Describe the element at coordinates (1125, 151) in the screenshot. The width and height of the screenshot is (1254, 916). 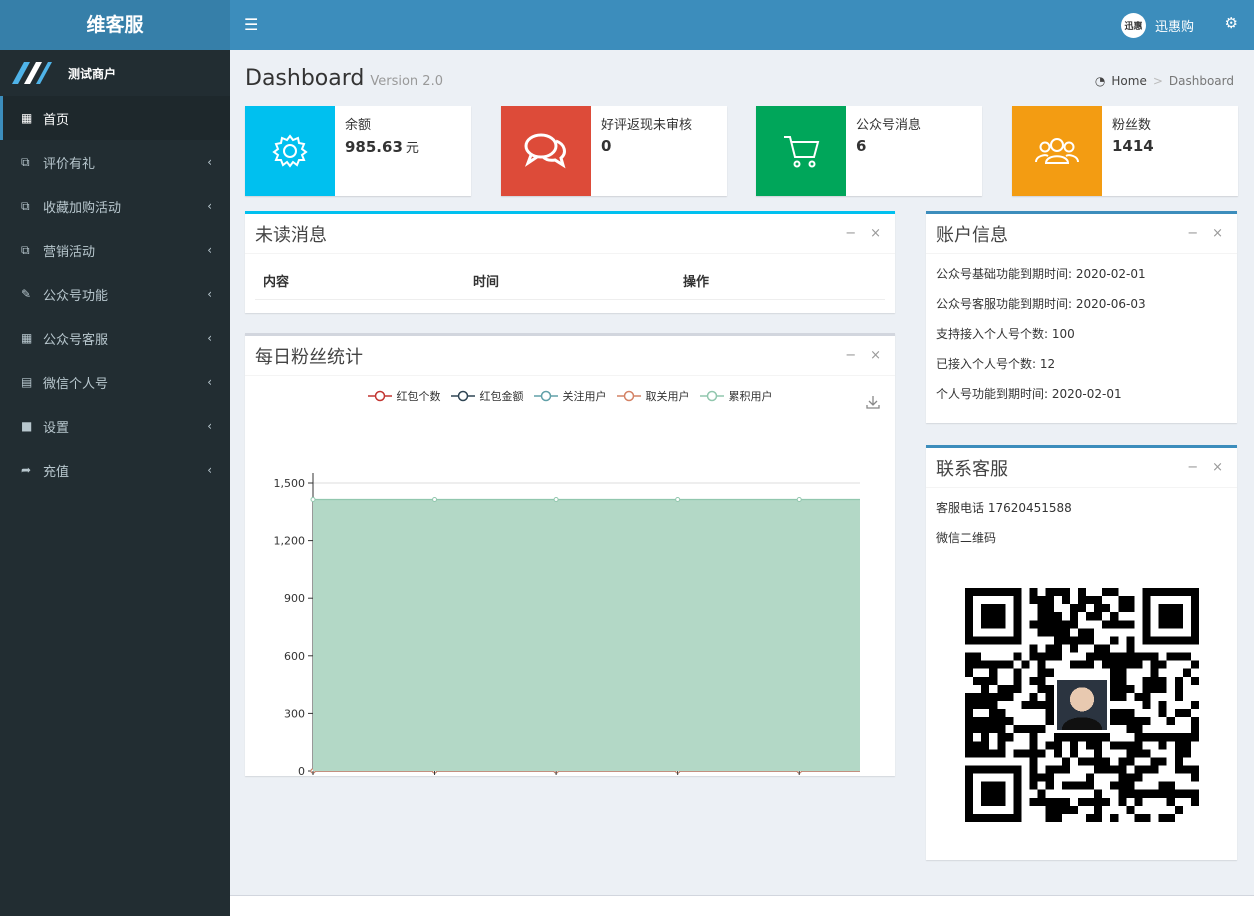
I see `stat-fans: 粉丝数 1414` at that location.